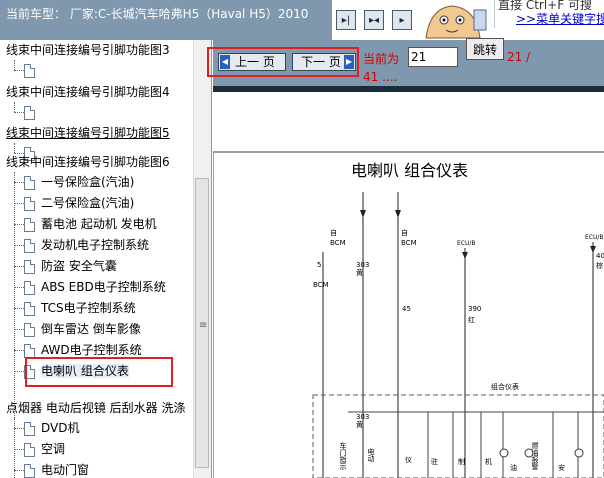 The width and height of the screenshot is (604, 478). What do you see at coordinates (371, 455) in the screenshot?
I see `wire-label: 电动` at bounding box center [371, 455].